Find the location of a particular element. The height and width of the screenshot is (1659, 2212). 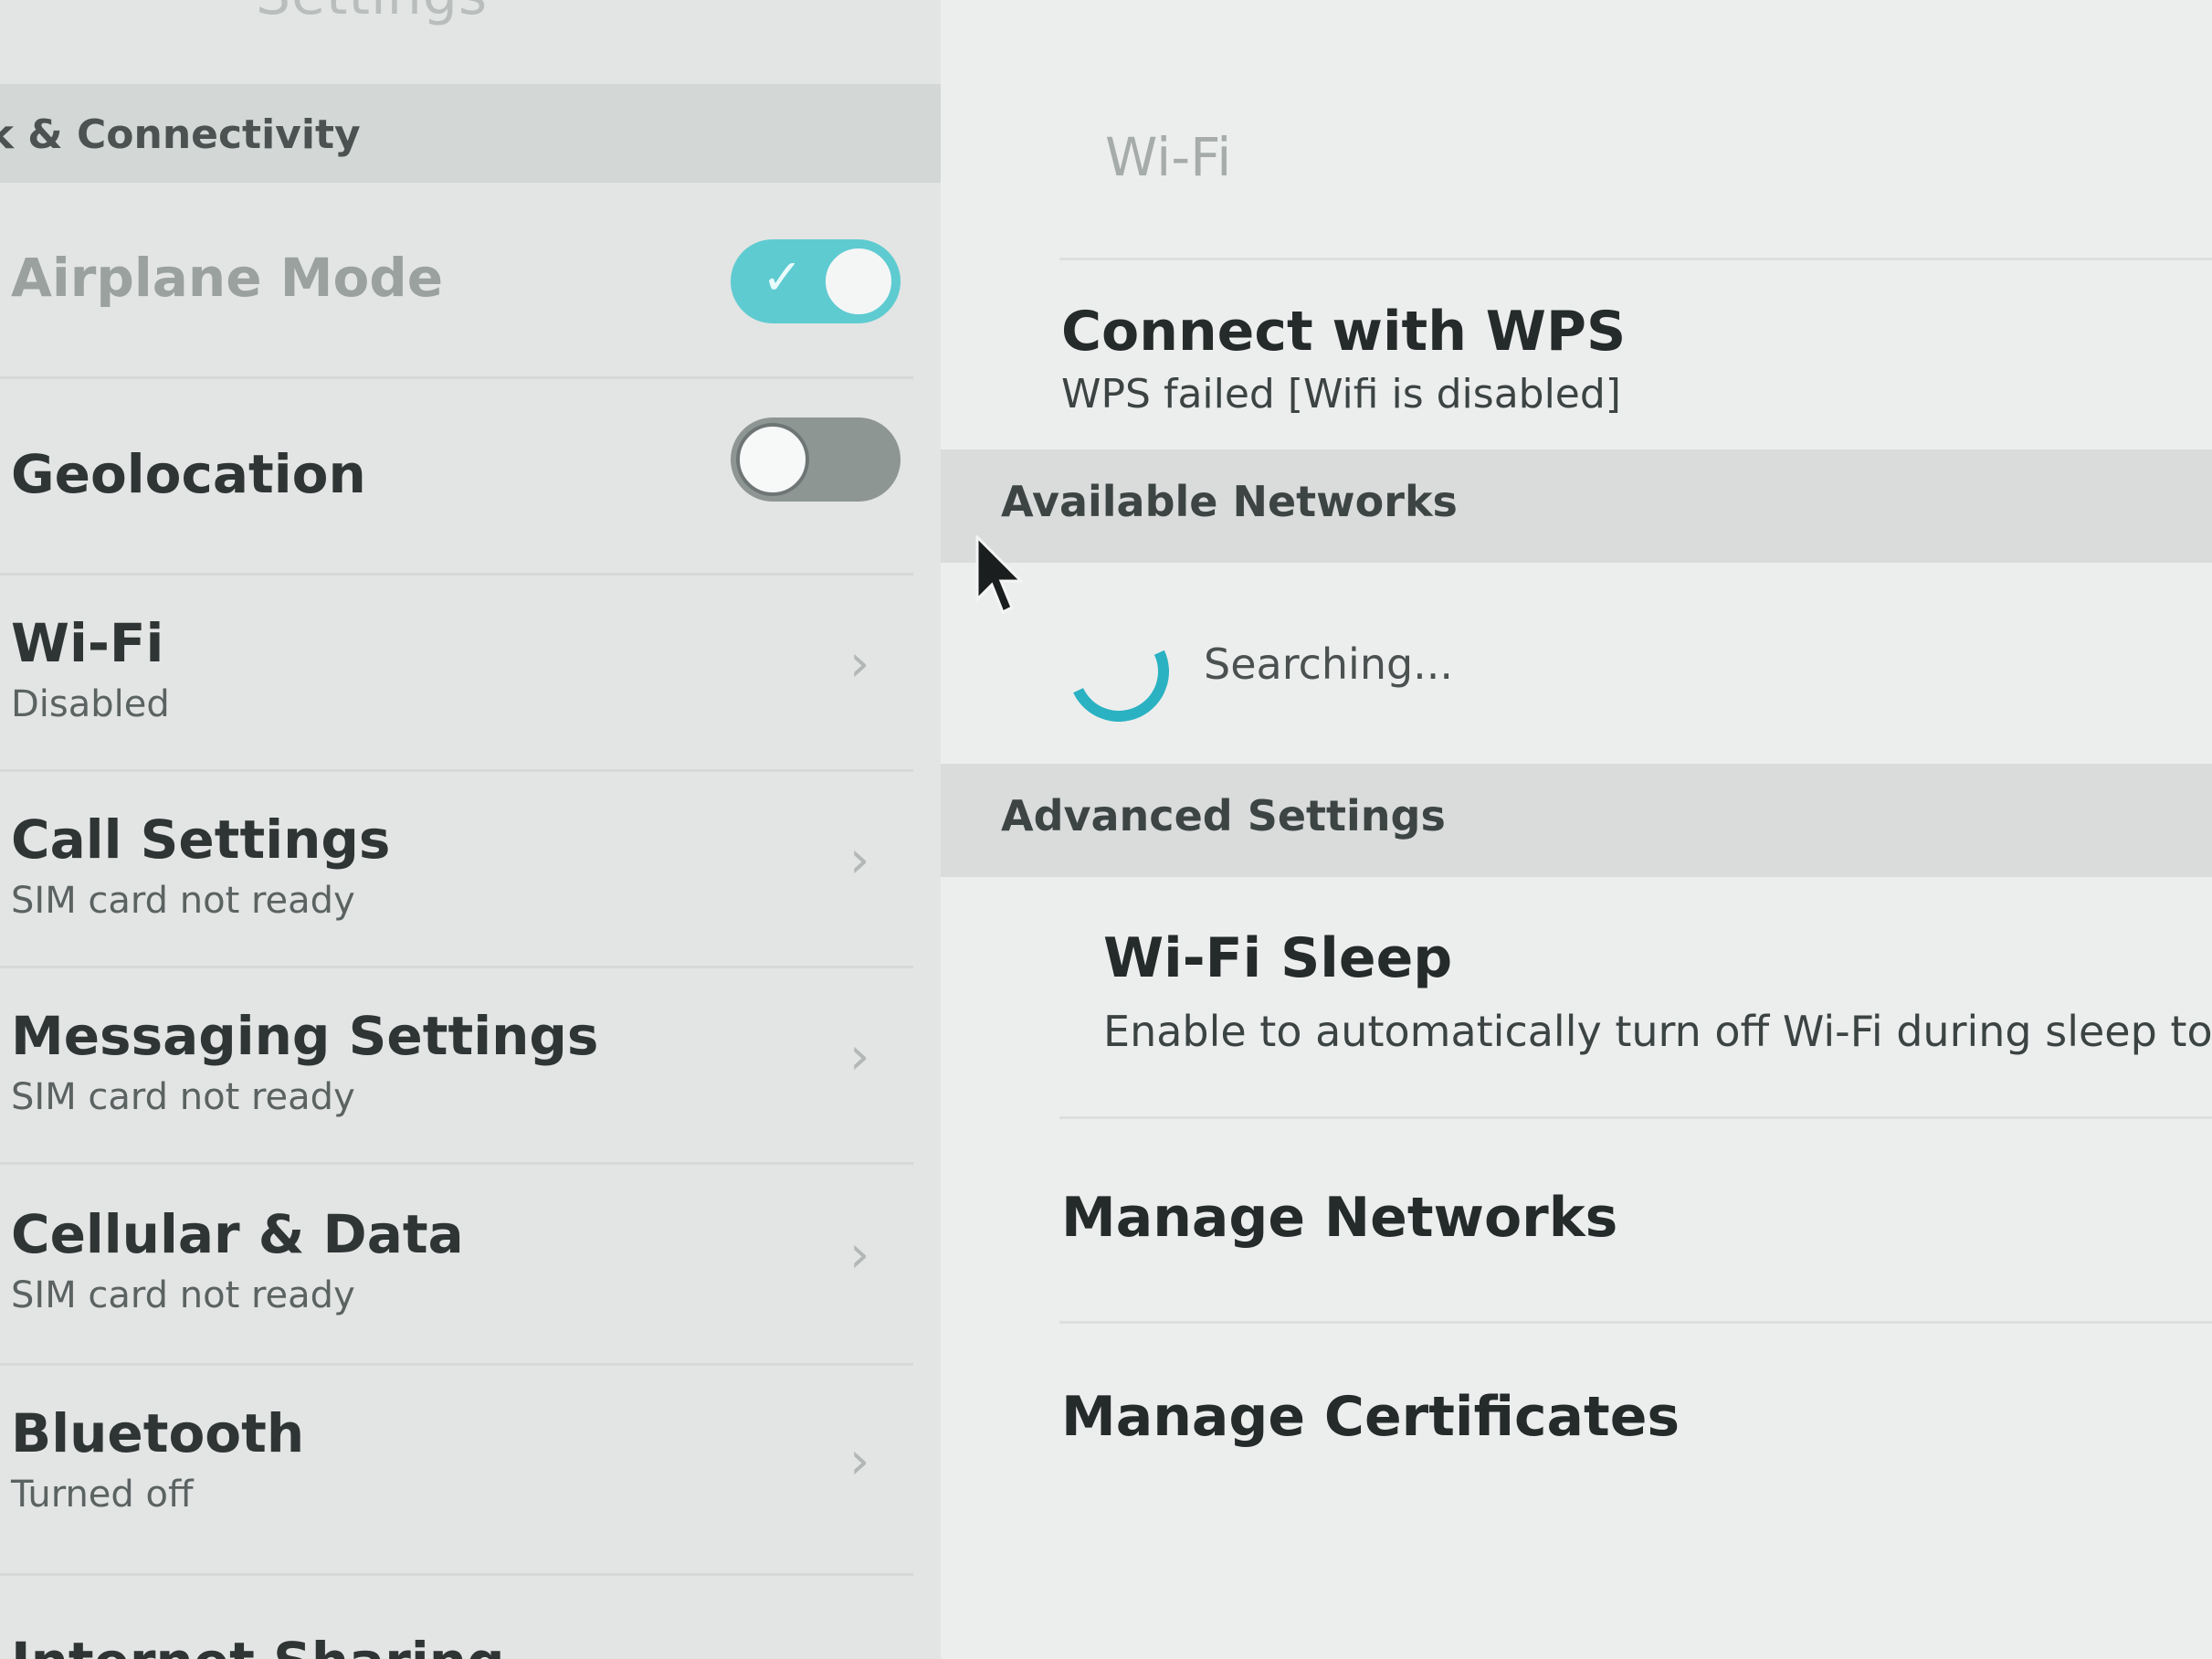

wps-label: Connect with WPS is located at coordinates (1344, 332).